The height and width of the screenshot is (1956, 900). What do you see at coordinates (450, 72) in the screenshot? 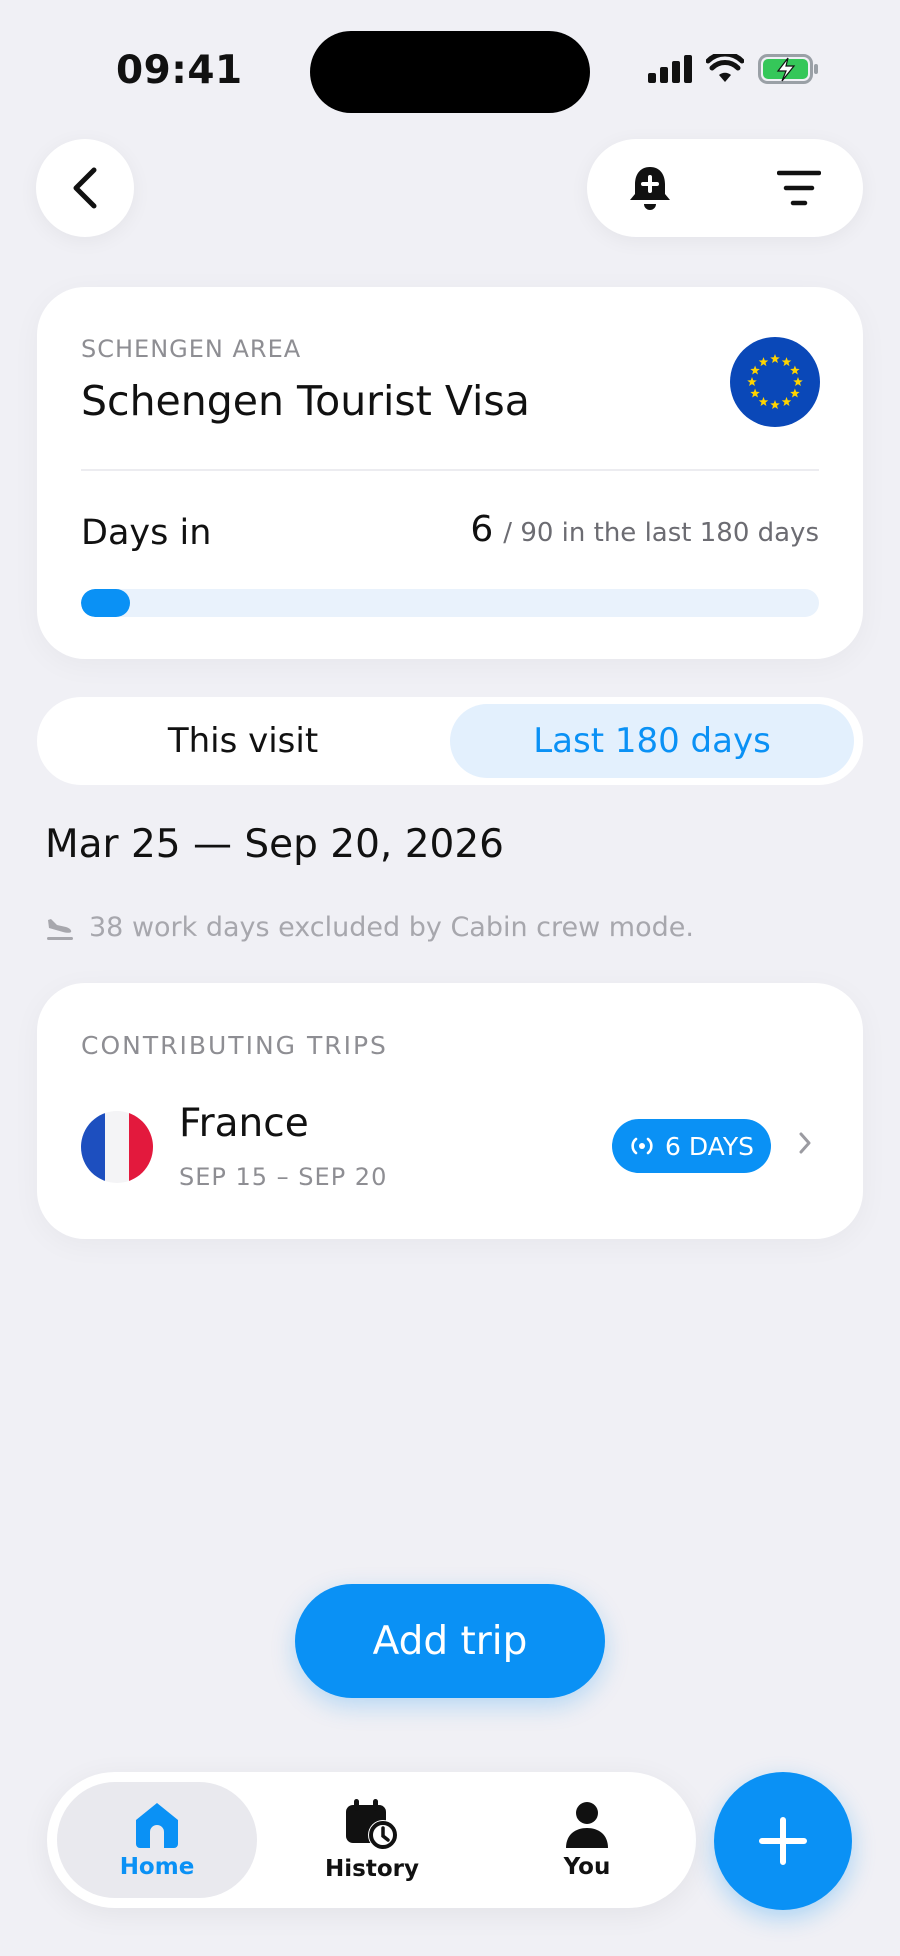
I see `dynamic-island` at bounding box center [450, 72].